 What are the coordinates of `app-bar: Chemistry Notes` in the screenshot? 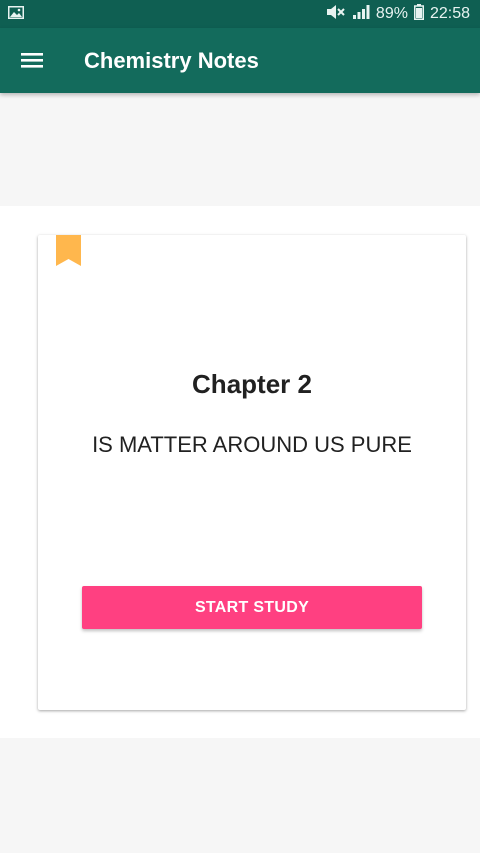 It's located at (240, 60).